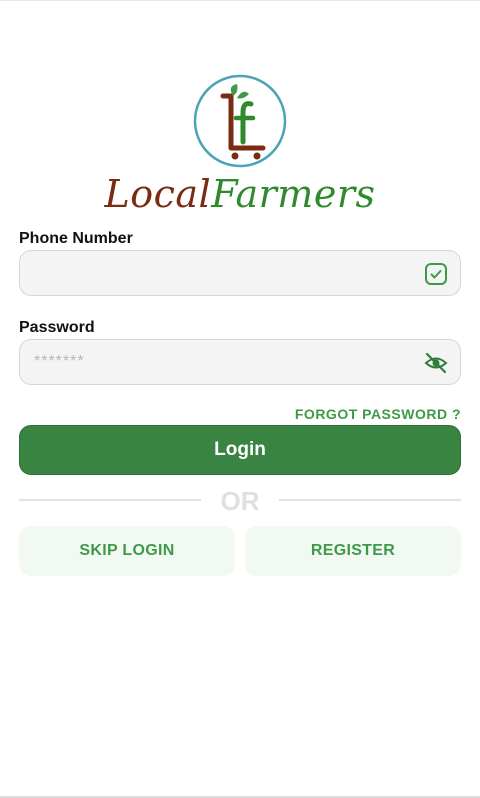 Image resolution: width=480 pixels, height=798 pixels. I want to click on password-field, so click(240, 362).